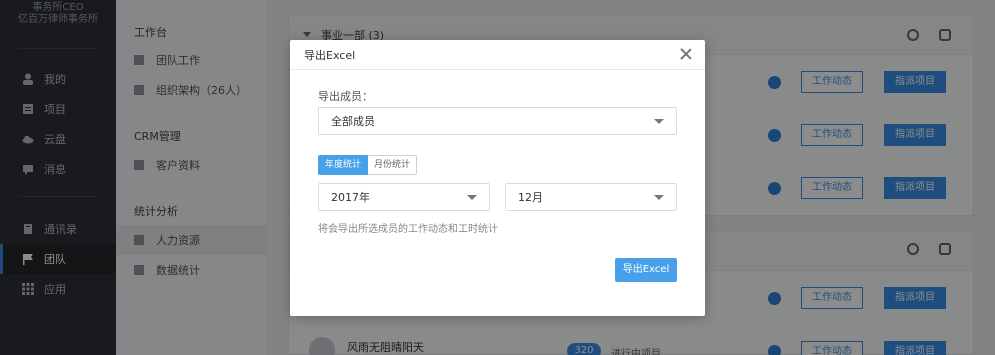 This screenshot has height=355, width=995. Describe the element at coordinates (404, 197) in the screenshot. I see `year-select: 2017年` at that location.